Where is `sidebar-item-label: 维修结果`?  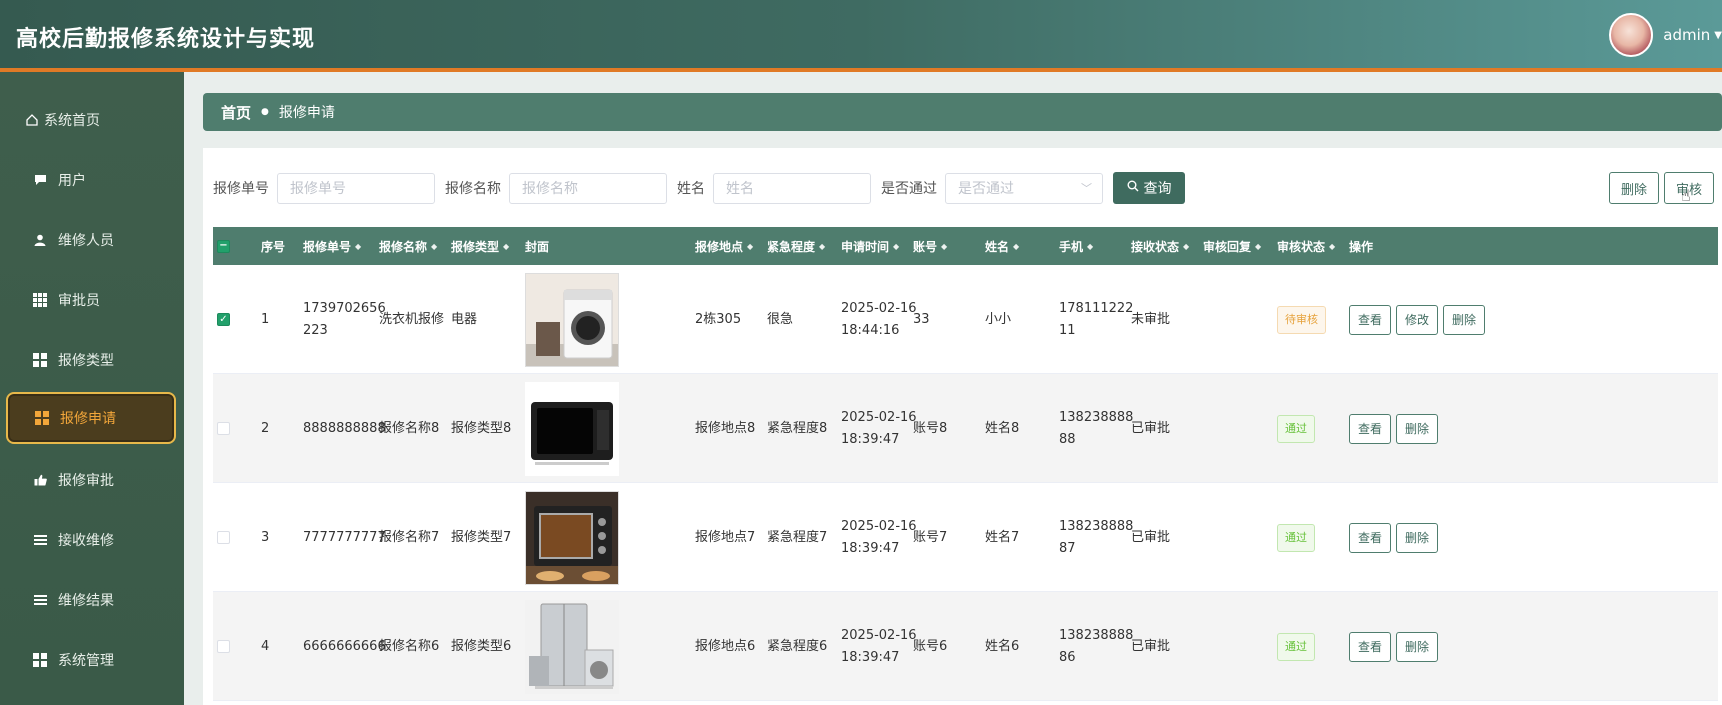 sidebar-item-label: 维修结果 is located at coordinates (86, 601).